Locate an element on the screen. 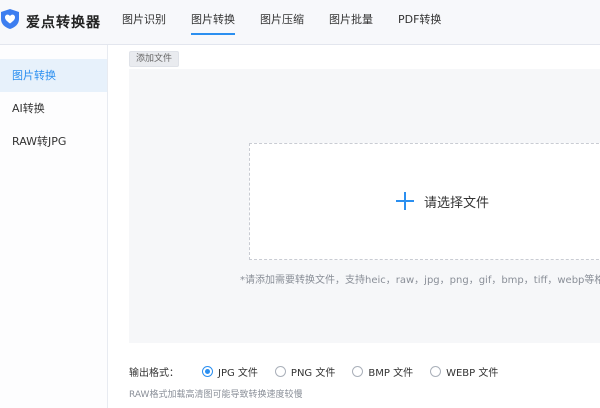 The height and width of the screenshot is (408, 600). radio-label: BMP 文件 is located at coordinates (391, 373).